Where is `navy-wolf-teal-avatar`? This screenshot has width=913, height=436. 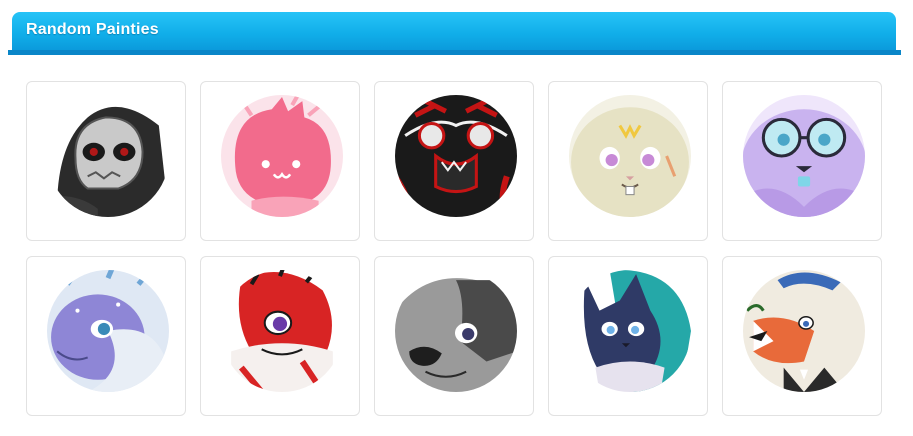 navy-wolf-teal-avatar is located at coordinates (630, 331).